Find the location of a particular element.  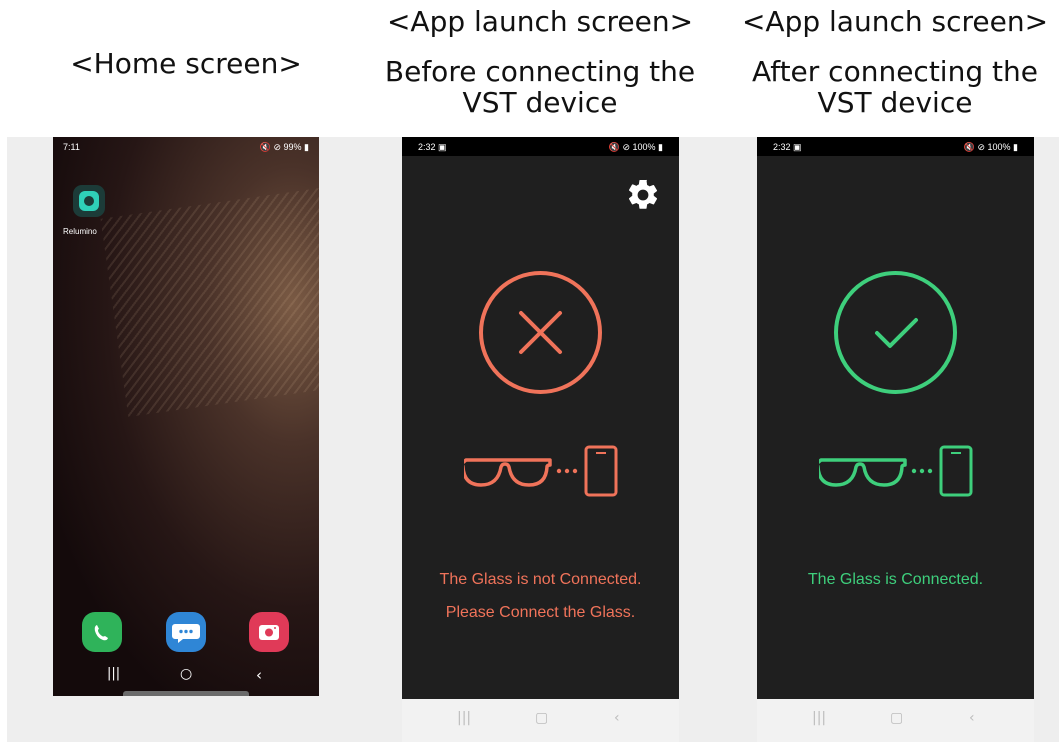

caption-after-line2: After connecting the is located at coordinates (895, 71).